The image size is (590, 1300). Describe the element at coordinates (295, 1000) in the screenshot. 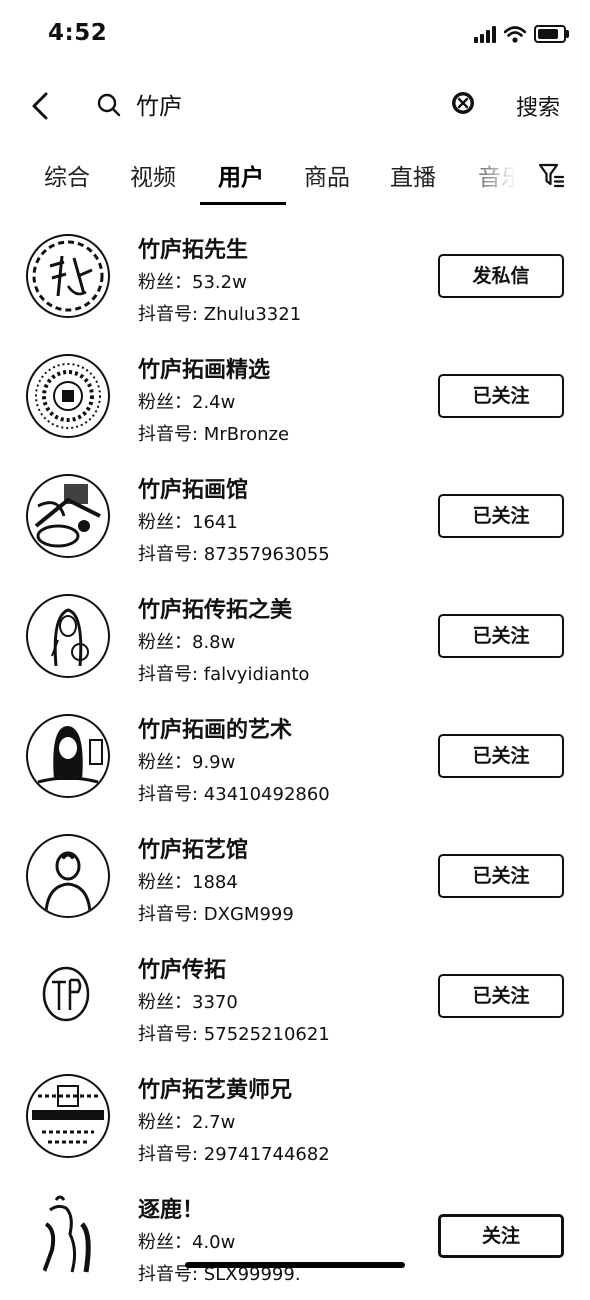

I see `user-row: 竹庐传拓 粉丝：3370 抖音号: 57525210621 已关注` at that location.